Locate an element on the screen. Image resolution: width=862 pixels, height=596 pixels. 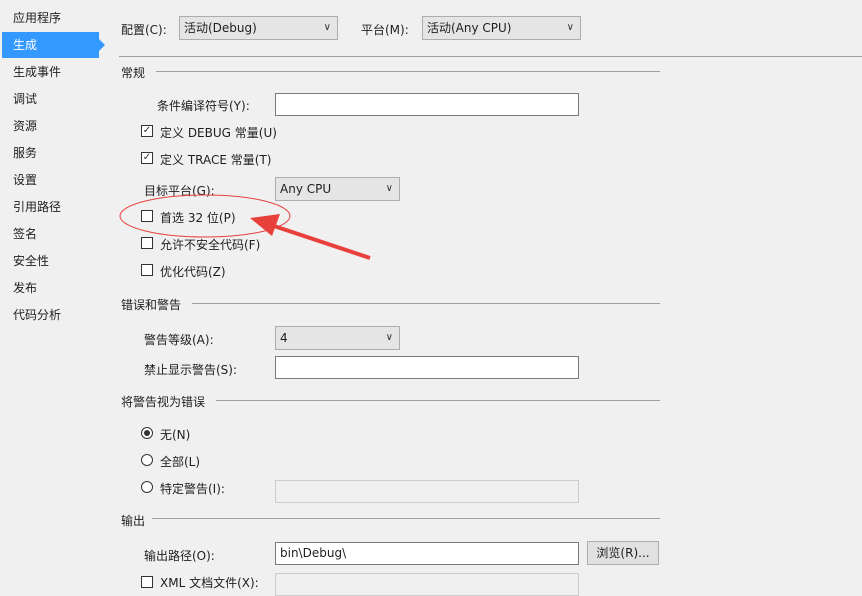
treat-warnings-heading: 将警告视为错误 is located at coordinates (163, 402).